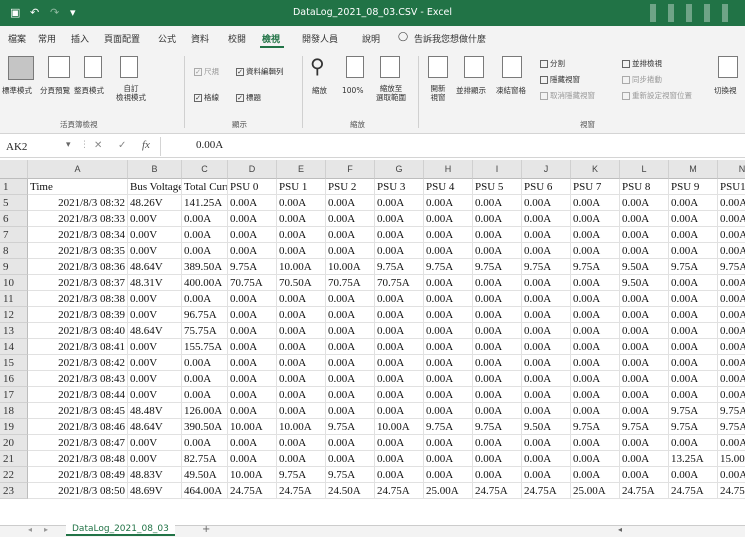 Image resolution: width=745 pixels, height=537 pixels. Describe the element at coordinates (205, 459) in the screenshot. I see `table-cell: 82.75A` at that location.